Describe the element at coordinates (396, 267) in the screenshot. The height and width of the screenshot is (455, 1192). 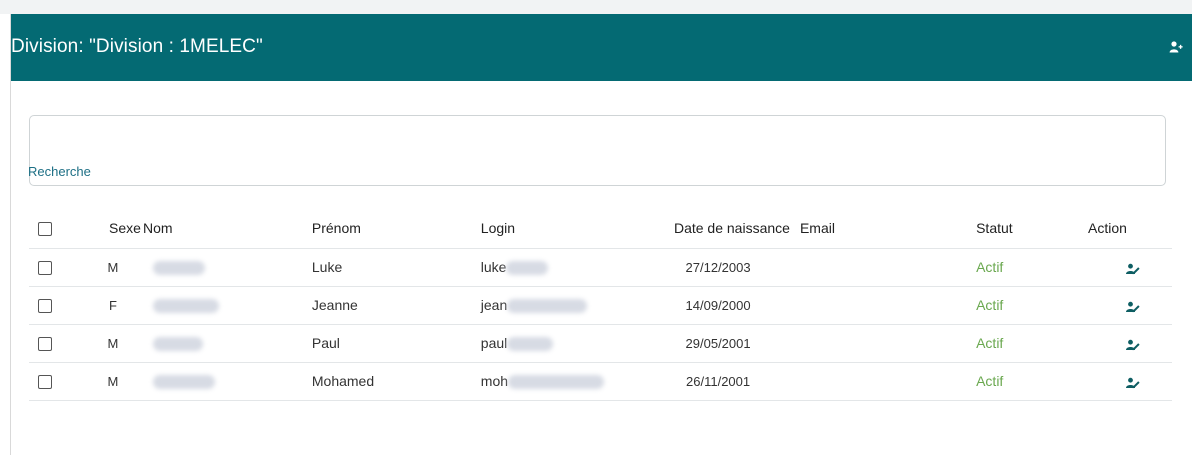
I see `row-prenom: Luke` at that location.